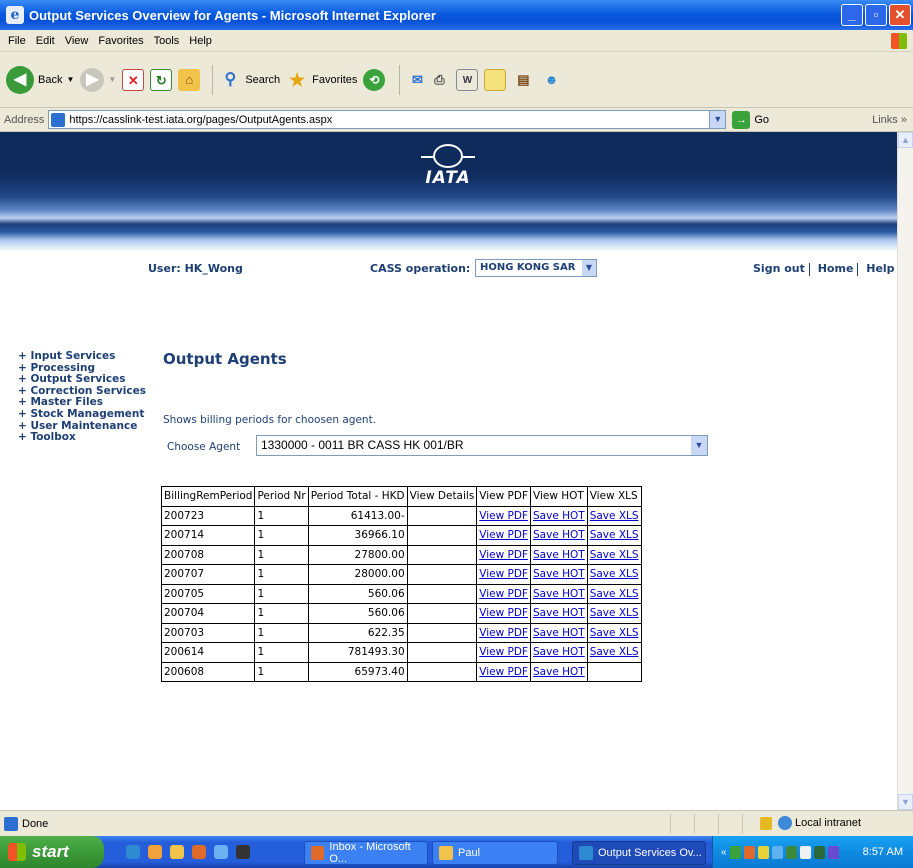 The height and width of the screenshot is (868, 913). I want to click on research-icon: ▤, so click(523, 80).